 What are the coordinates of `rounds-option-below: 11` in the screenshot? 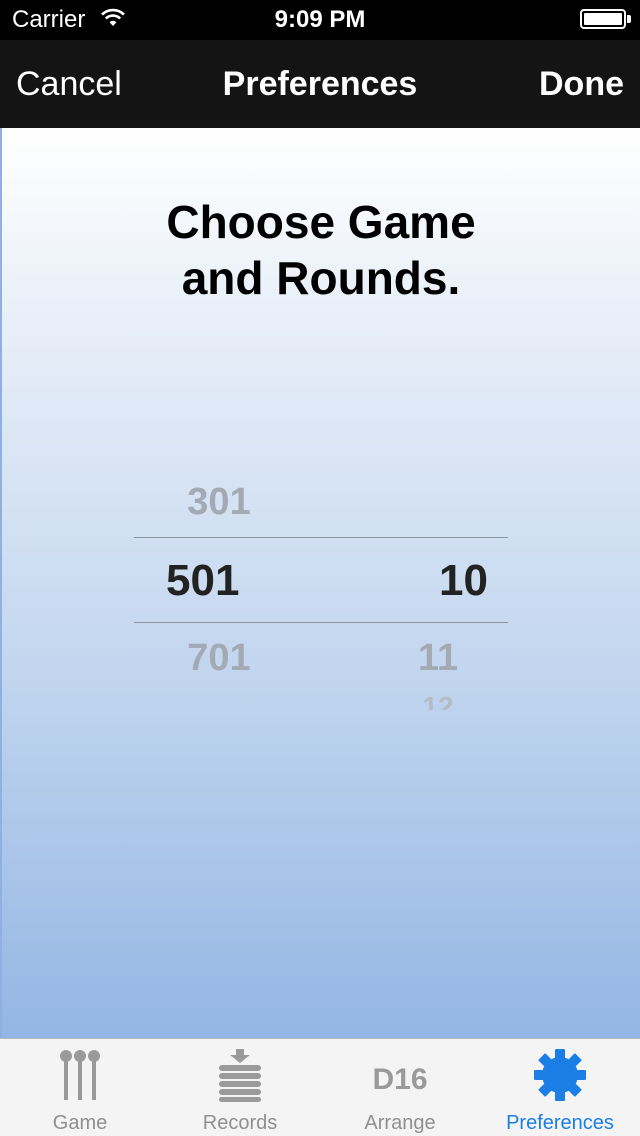 It's located at (438, 658).